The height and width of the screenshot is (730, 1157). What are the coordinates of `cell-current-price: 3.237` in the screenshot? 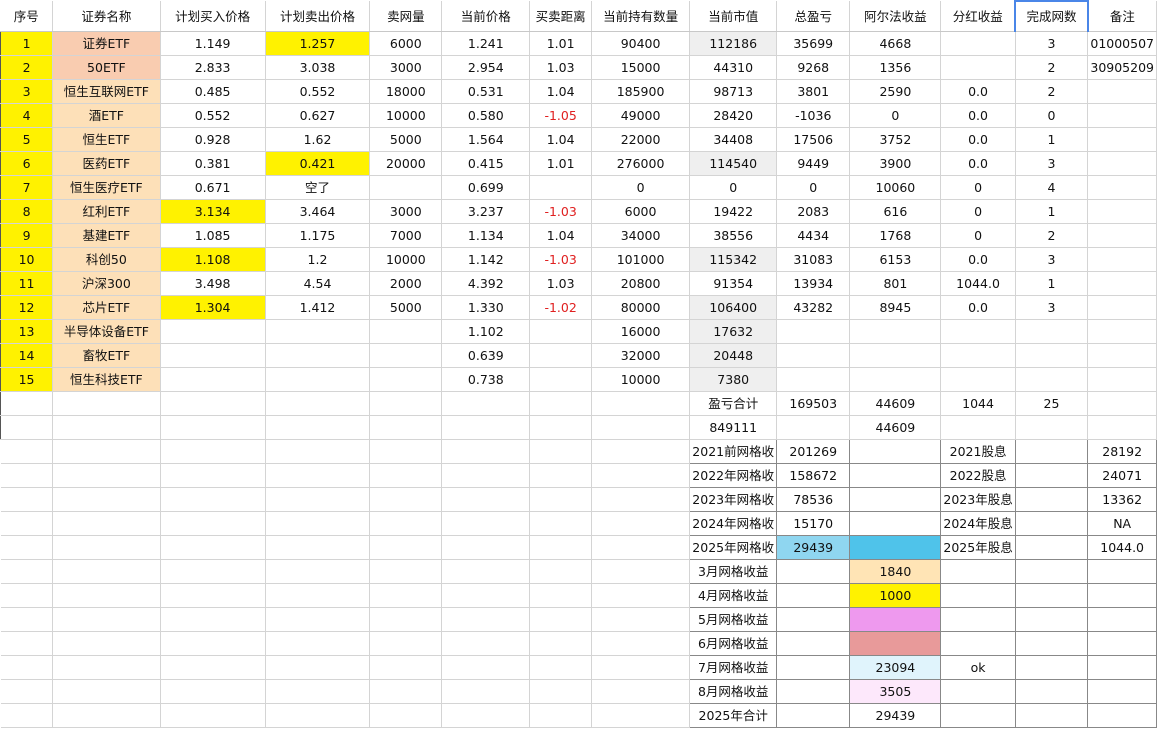 It's located at (486, 211).